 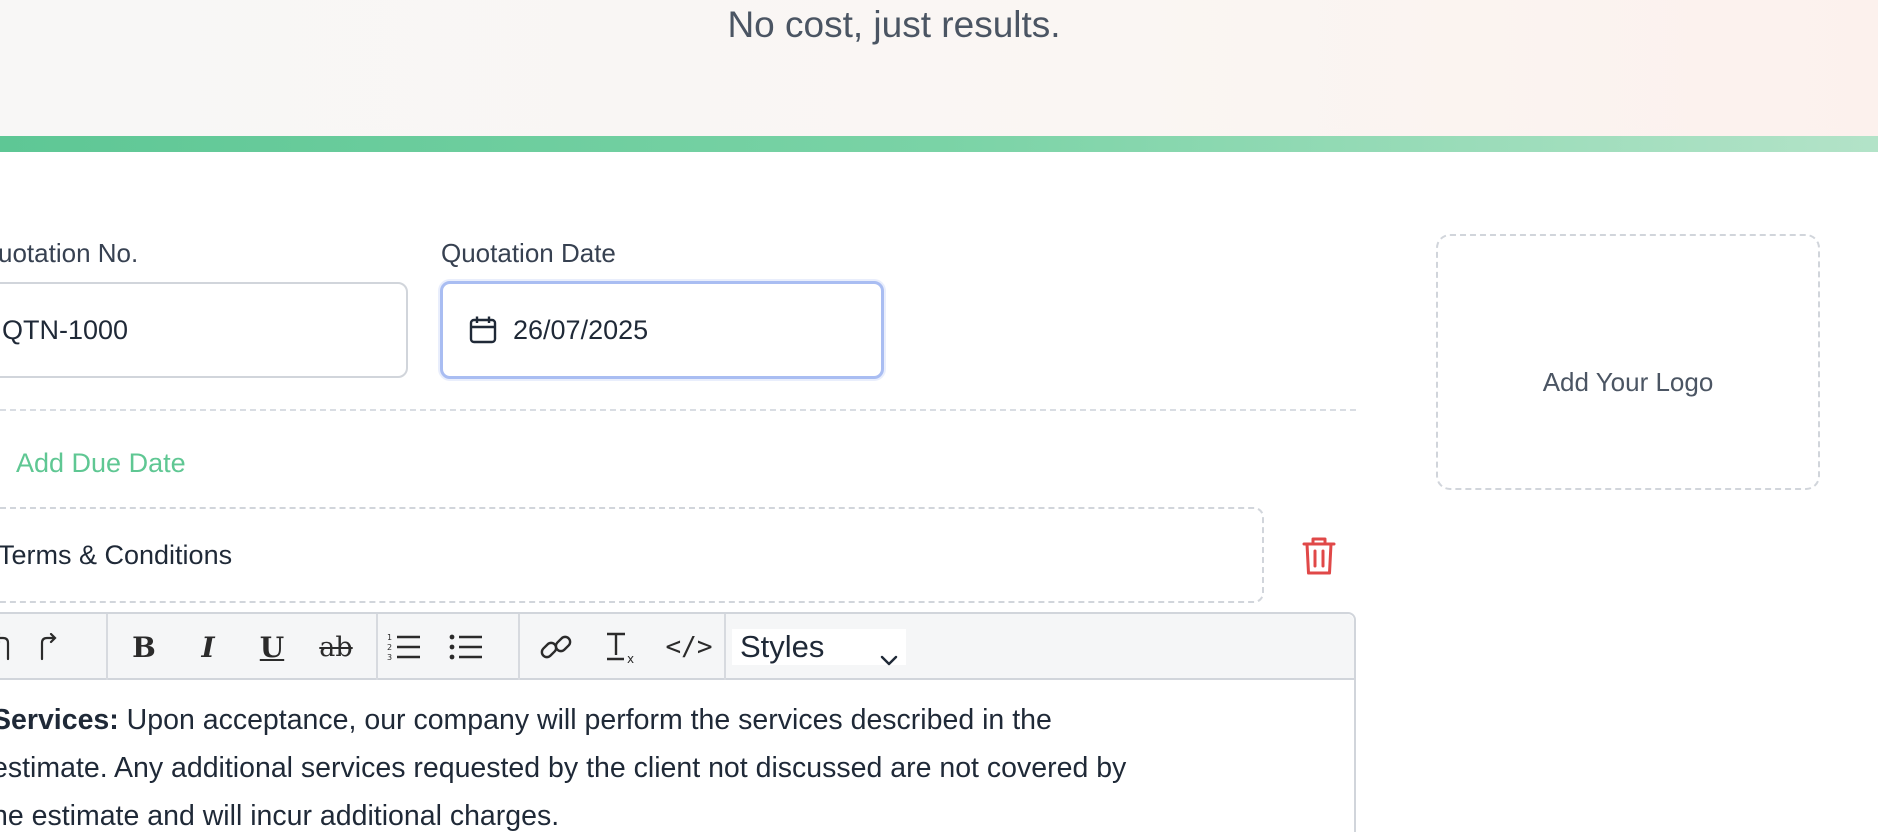 I want to click on editor-toolbar: B I U ab 1 2 3 x </> Styles, so click(x=677, y=647).